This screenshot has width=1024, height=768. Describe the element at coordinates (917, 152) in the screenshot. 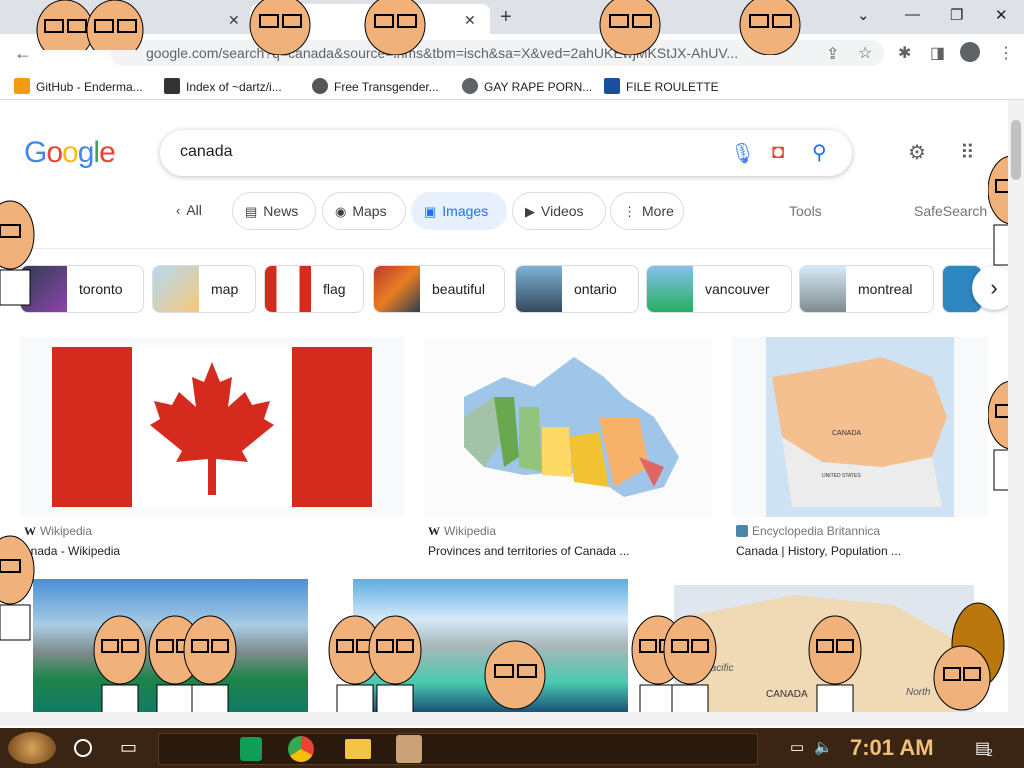

I see `gear-icon: ⚙` at that location.